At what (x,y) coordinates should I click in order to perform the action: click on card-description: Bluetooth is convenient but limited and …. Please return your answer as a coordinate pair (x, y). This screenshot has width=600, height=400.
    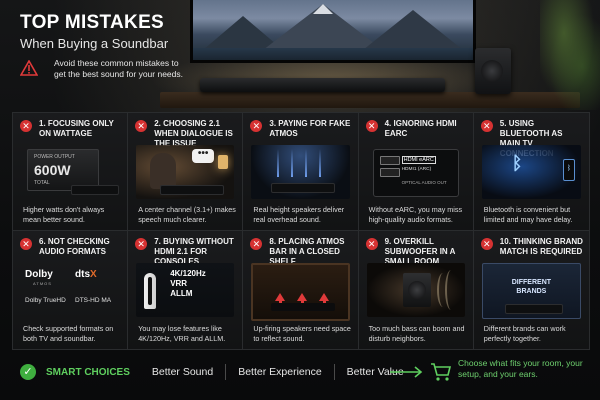
    Looking at the image, I should click on (528, 214).